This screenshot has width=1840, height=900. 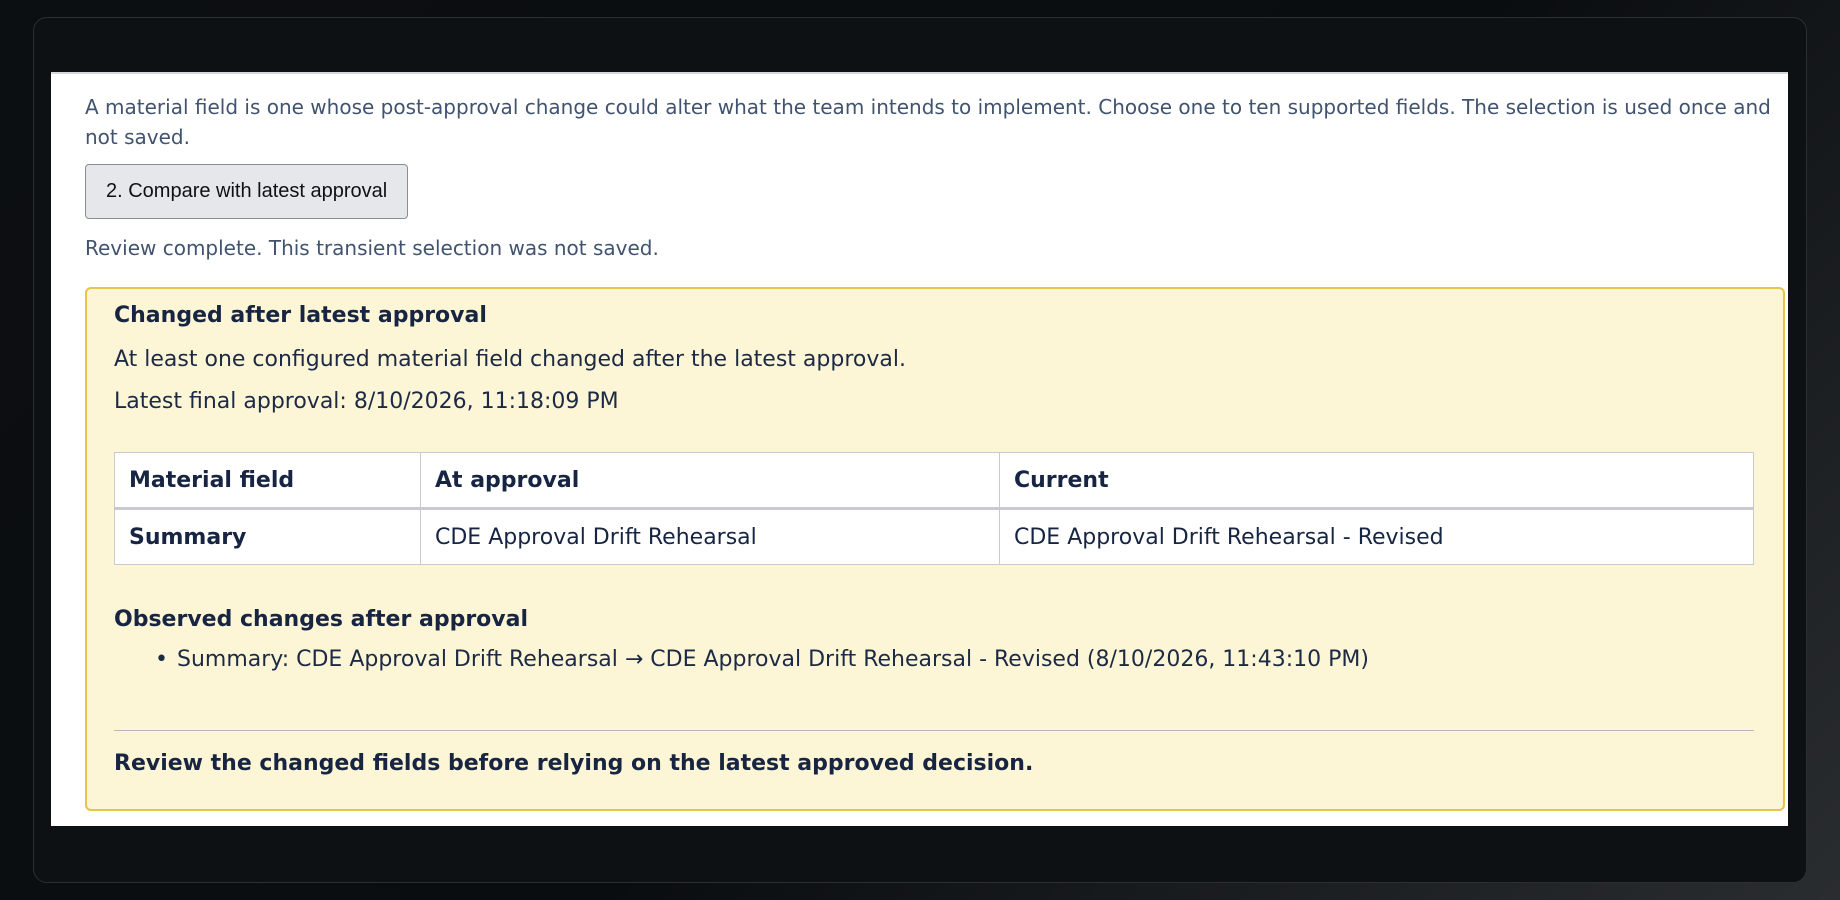 I want to click on latest-approval-label: Latest final approval:, so click(x=230, y=401).